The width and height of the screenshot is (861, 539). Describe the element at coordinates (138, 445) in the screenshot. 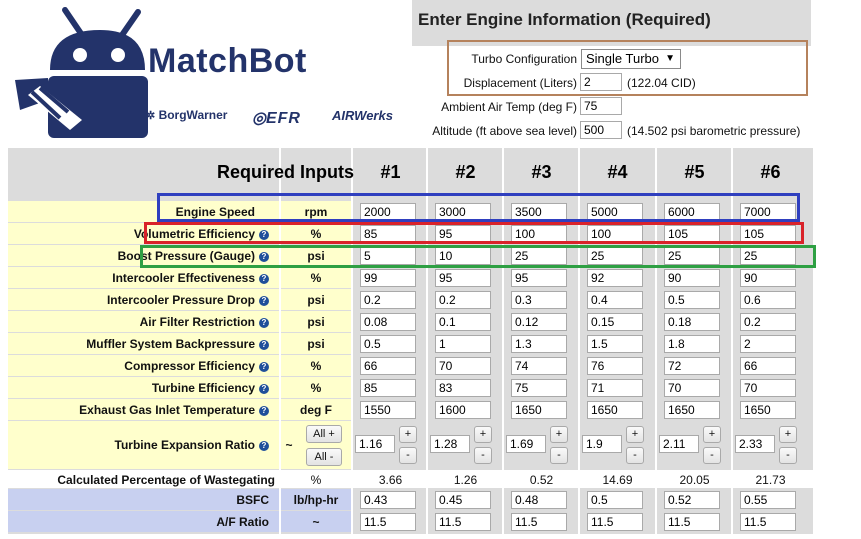

I see `expansion-label: Turbine Expansion Ratio?` at that location.